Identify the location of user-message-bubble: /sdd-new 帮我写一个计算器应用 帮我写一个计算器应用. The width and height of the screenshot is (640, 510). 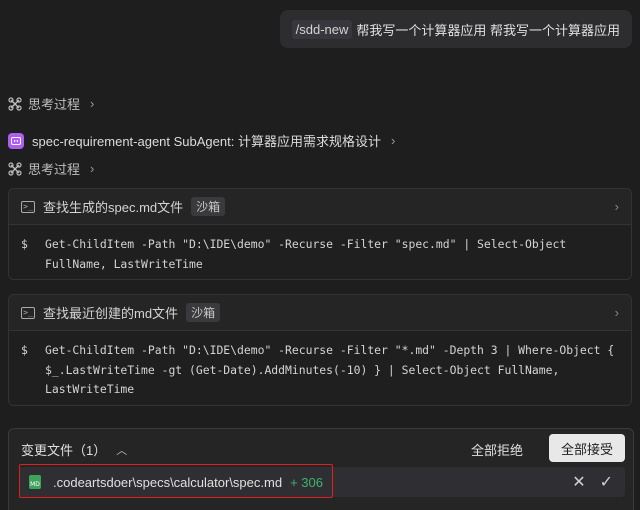
(455, 29).